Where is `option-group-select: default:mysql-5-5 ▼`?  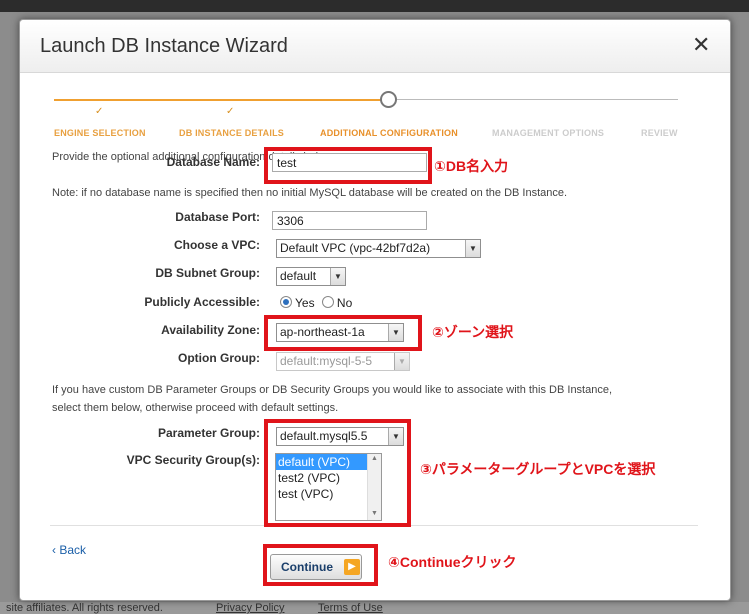
option-group-select: default:mysql-5-5 ▼ is located at coordinates (343, 361).